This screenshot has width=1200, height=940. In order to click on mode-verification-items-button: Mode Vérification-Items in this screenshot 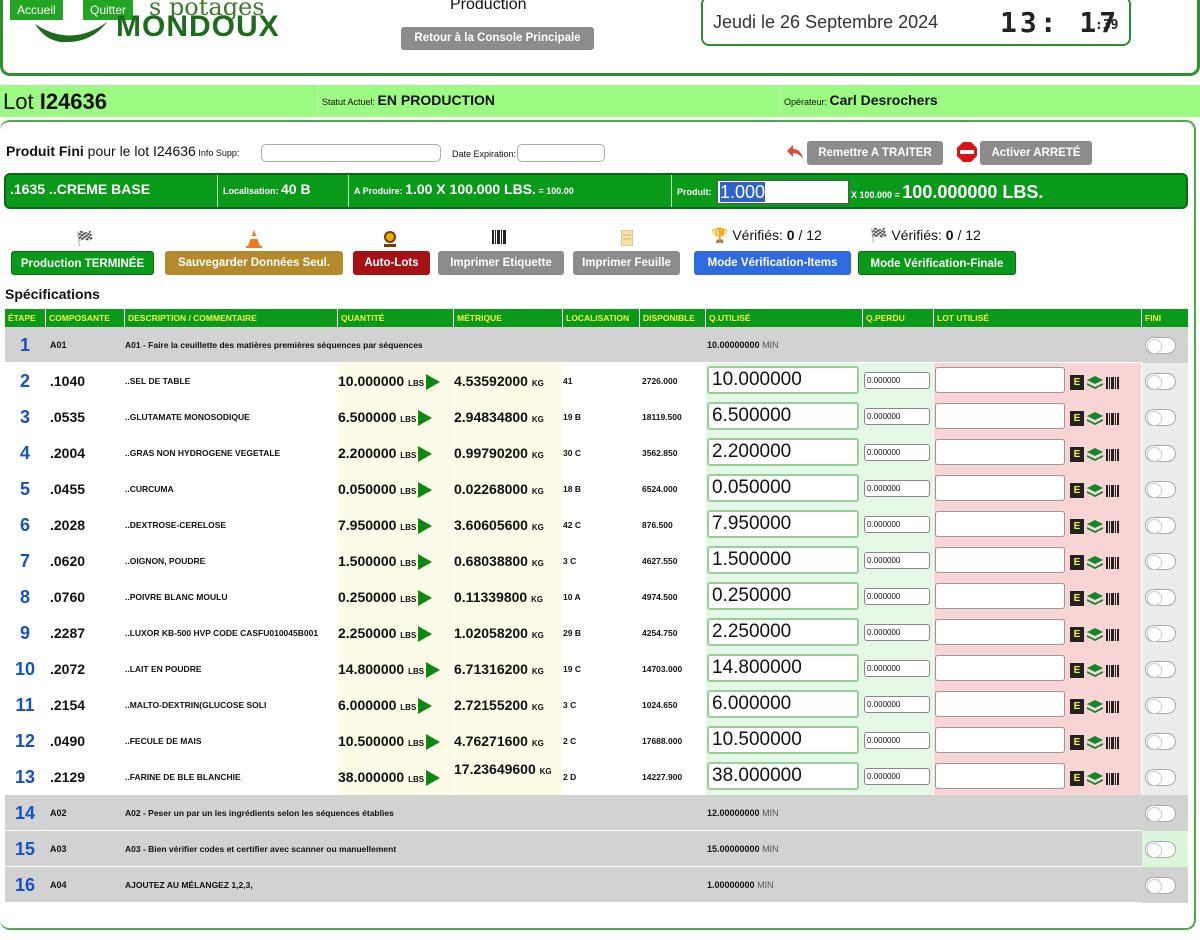, I will do `click(772, 263)`.